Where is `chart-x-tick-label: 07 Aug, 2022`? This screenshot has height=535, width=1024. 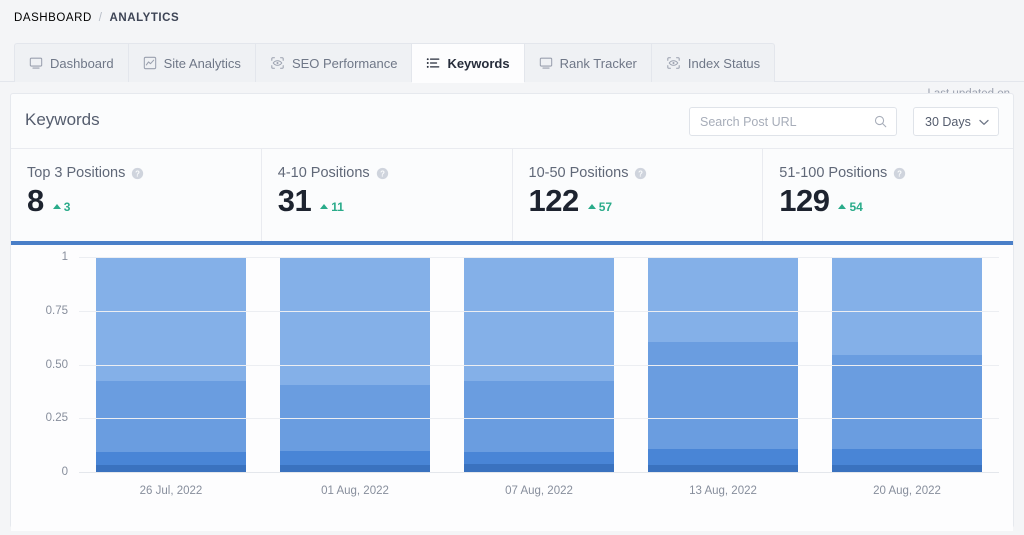 chart-x-tick-label: 07 Aug, 2022 is located at coordinates (539, 491).